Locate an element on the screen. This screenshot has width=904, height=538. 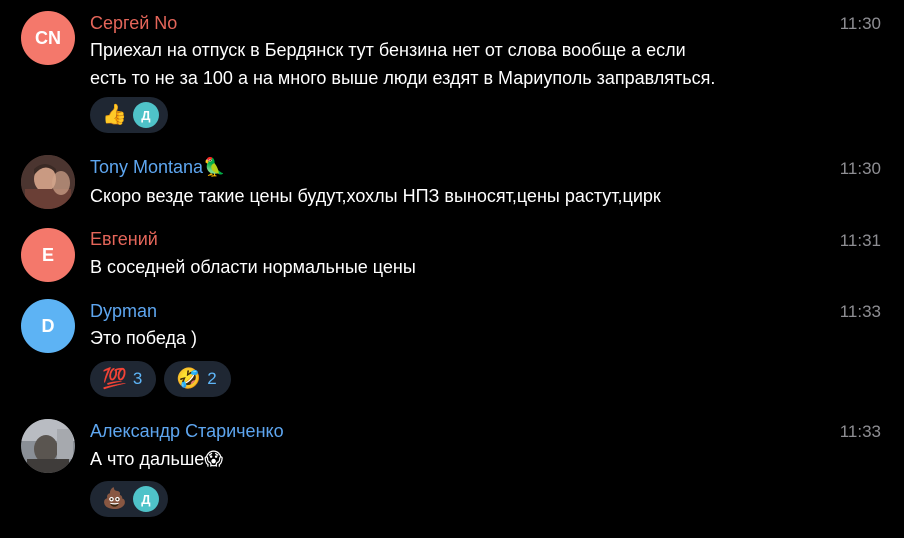
screaming-face-icon: 😱 is located at coordinates (214, 459).